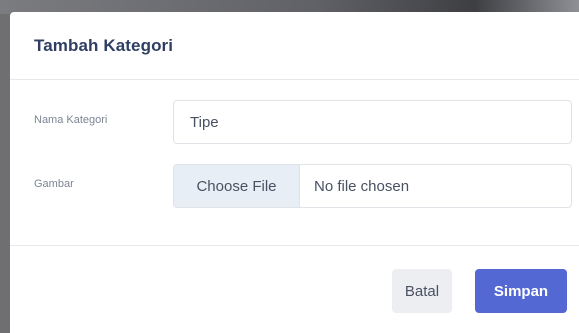 The width and height of the screenshot is (579, 333). What do you see at coordinates (422, 291) in the screenshot?
I see `cancel-button: Batal` at bounding box center [422, 291].